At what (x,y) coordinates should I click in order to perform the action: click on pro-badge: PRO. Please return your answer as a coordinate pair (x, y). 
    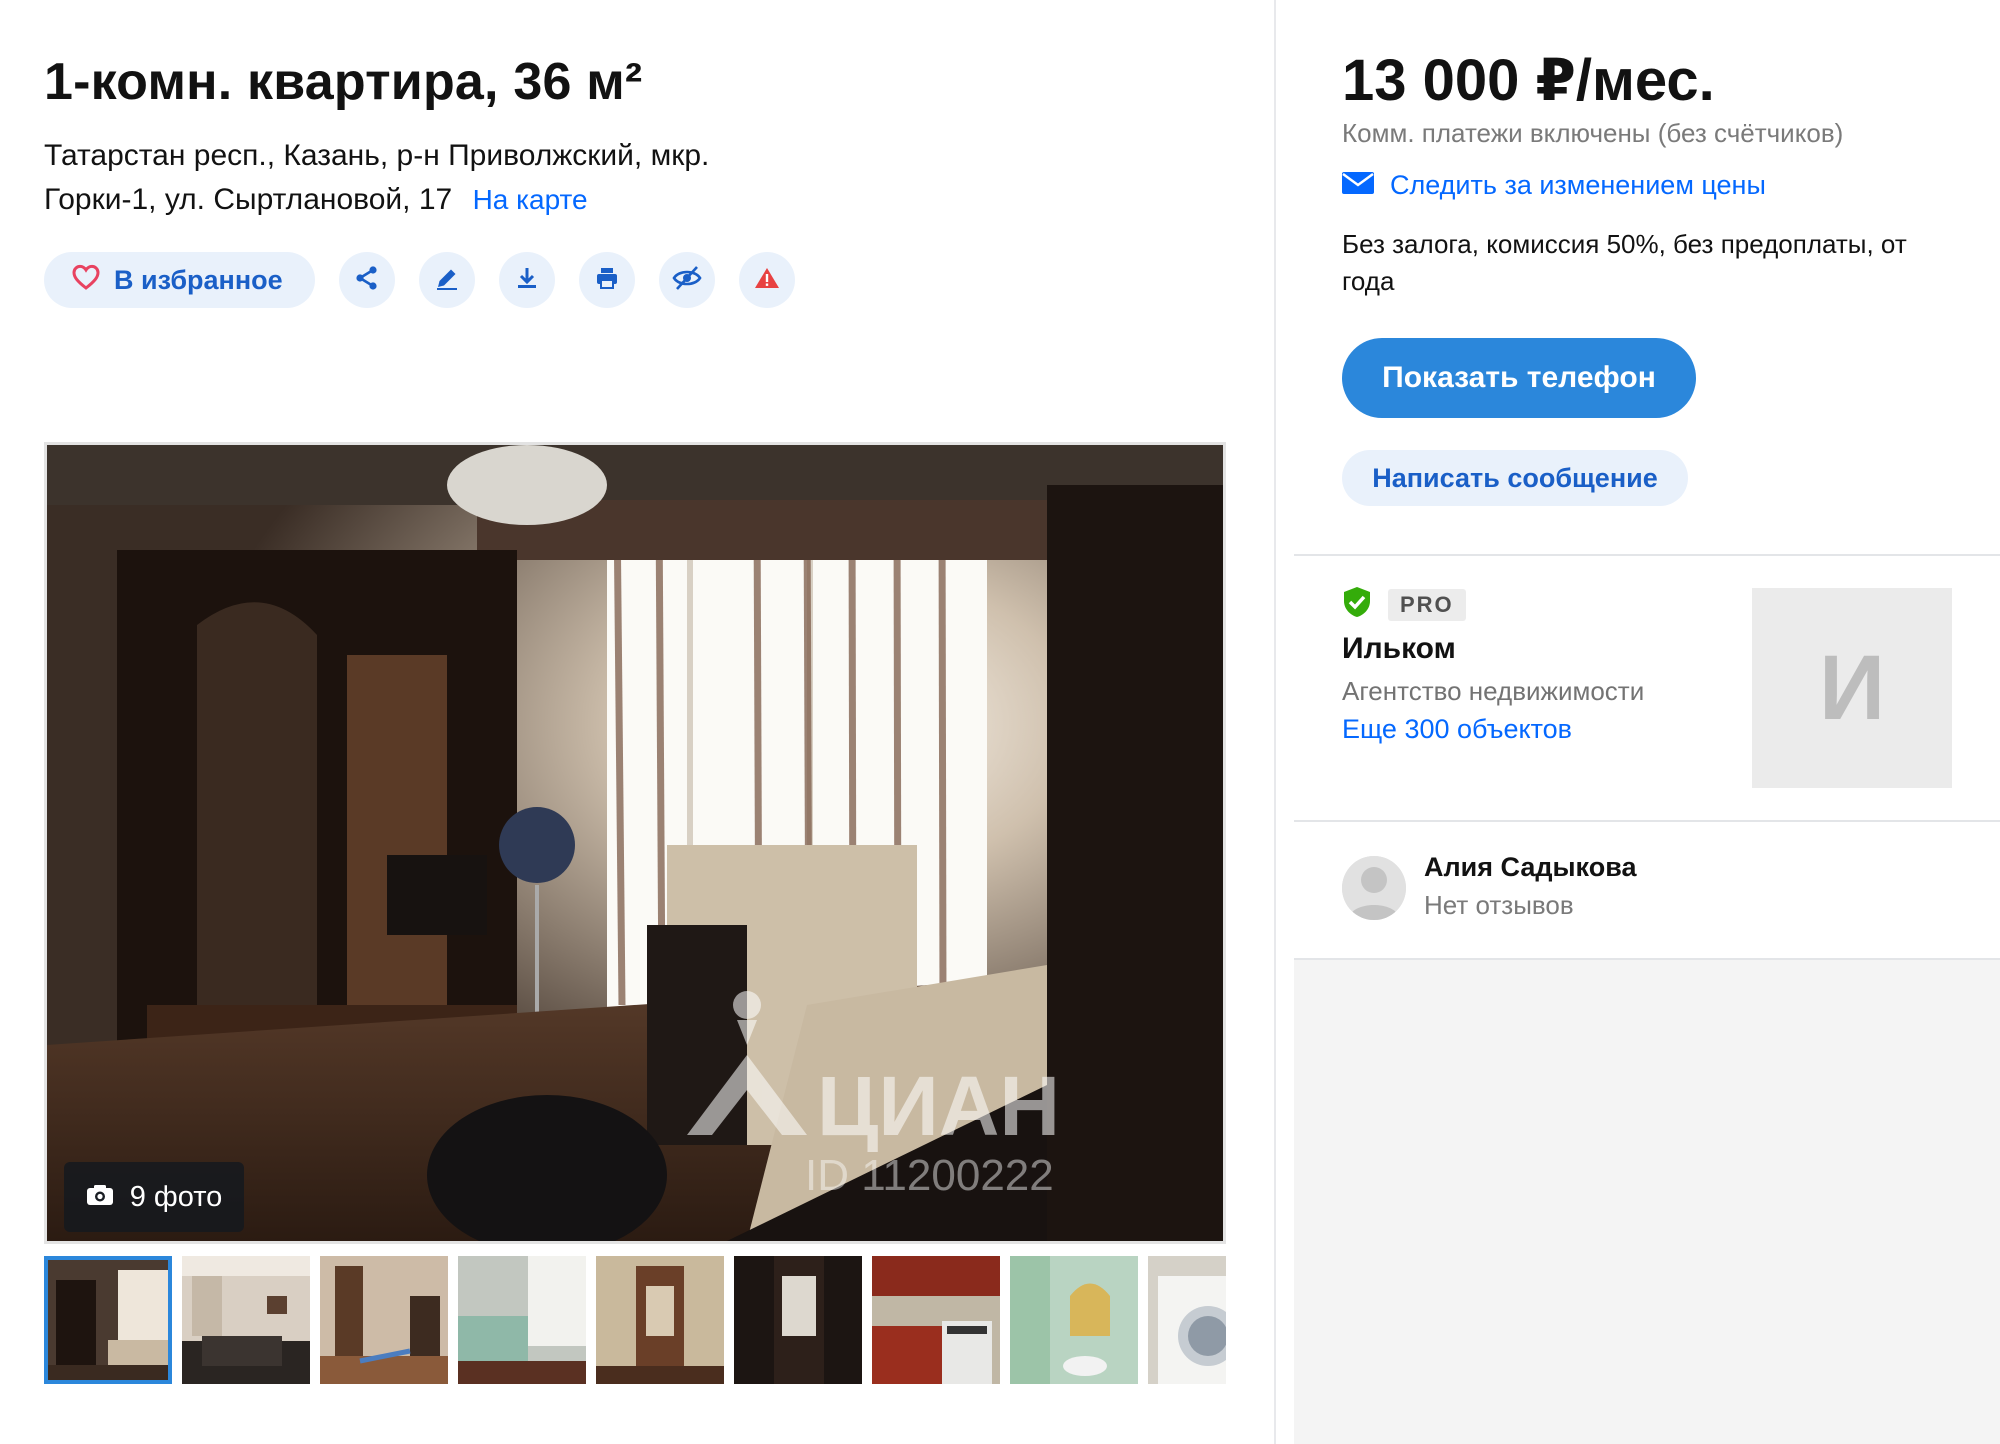
    Looking at the image, I should click on (1427, 604).